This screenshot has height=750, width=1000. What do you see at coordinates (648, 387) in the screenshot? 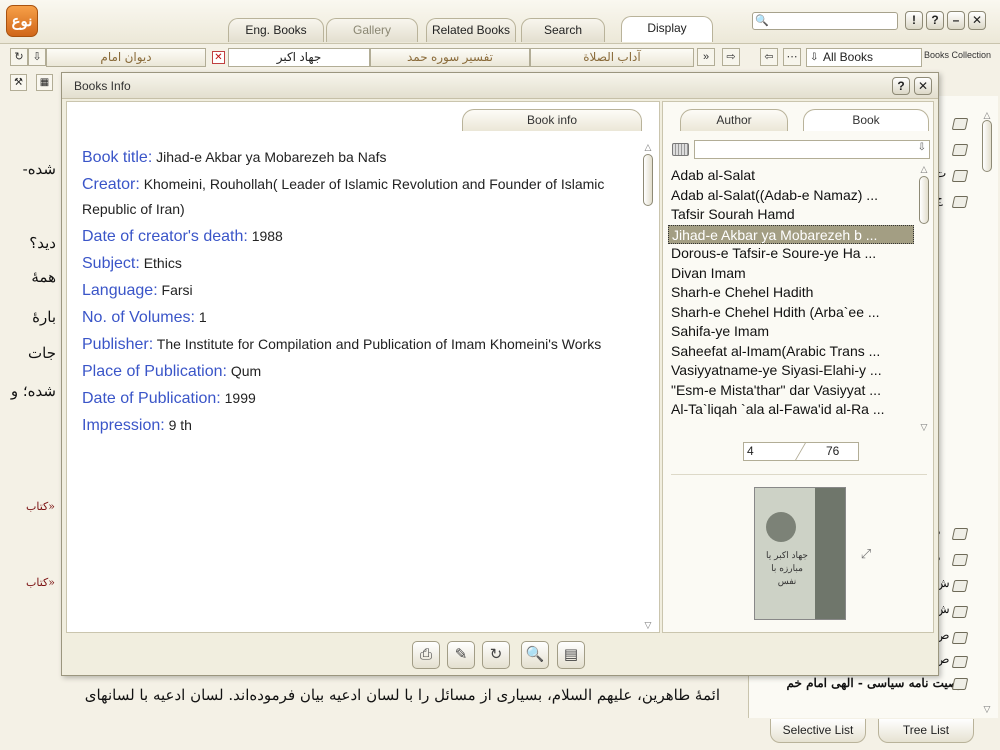
I see `info-scrollbar: △ ▽` at bounding box center [648, 387].